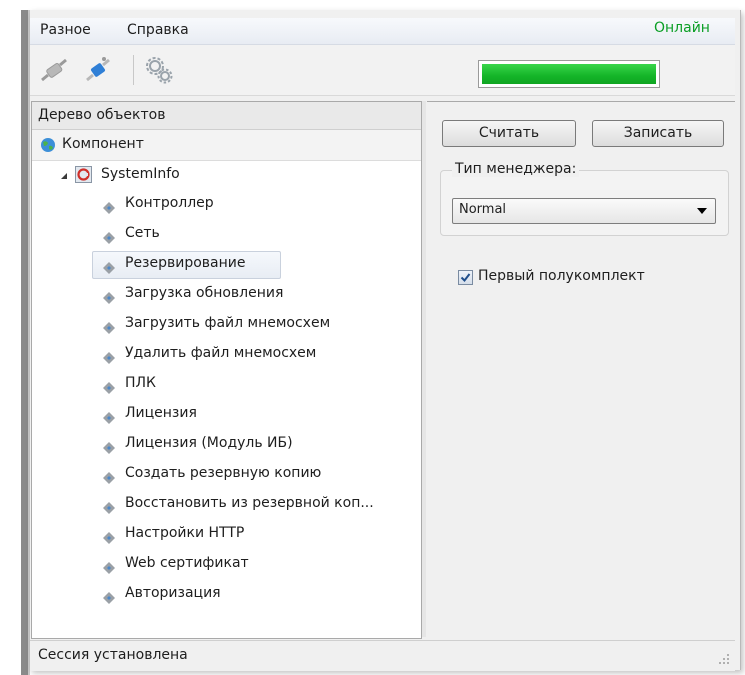 The height and width of the screenshot is (675, 745). What do you see at coordinates (204, 293) in the screenshot?
I see `tree-item-label: Загрузка обновления` at bounding box center [204, 293].